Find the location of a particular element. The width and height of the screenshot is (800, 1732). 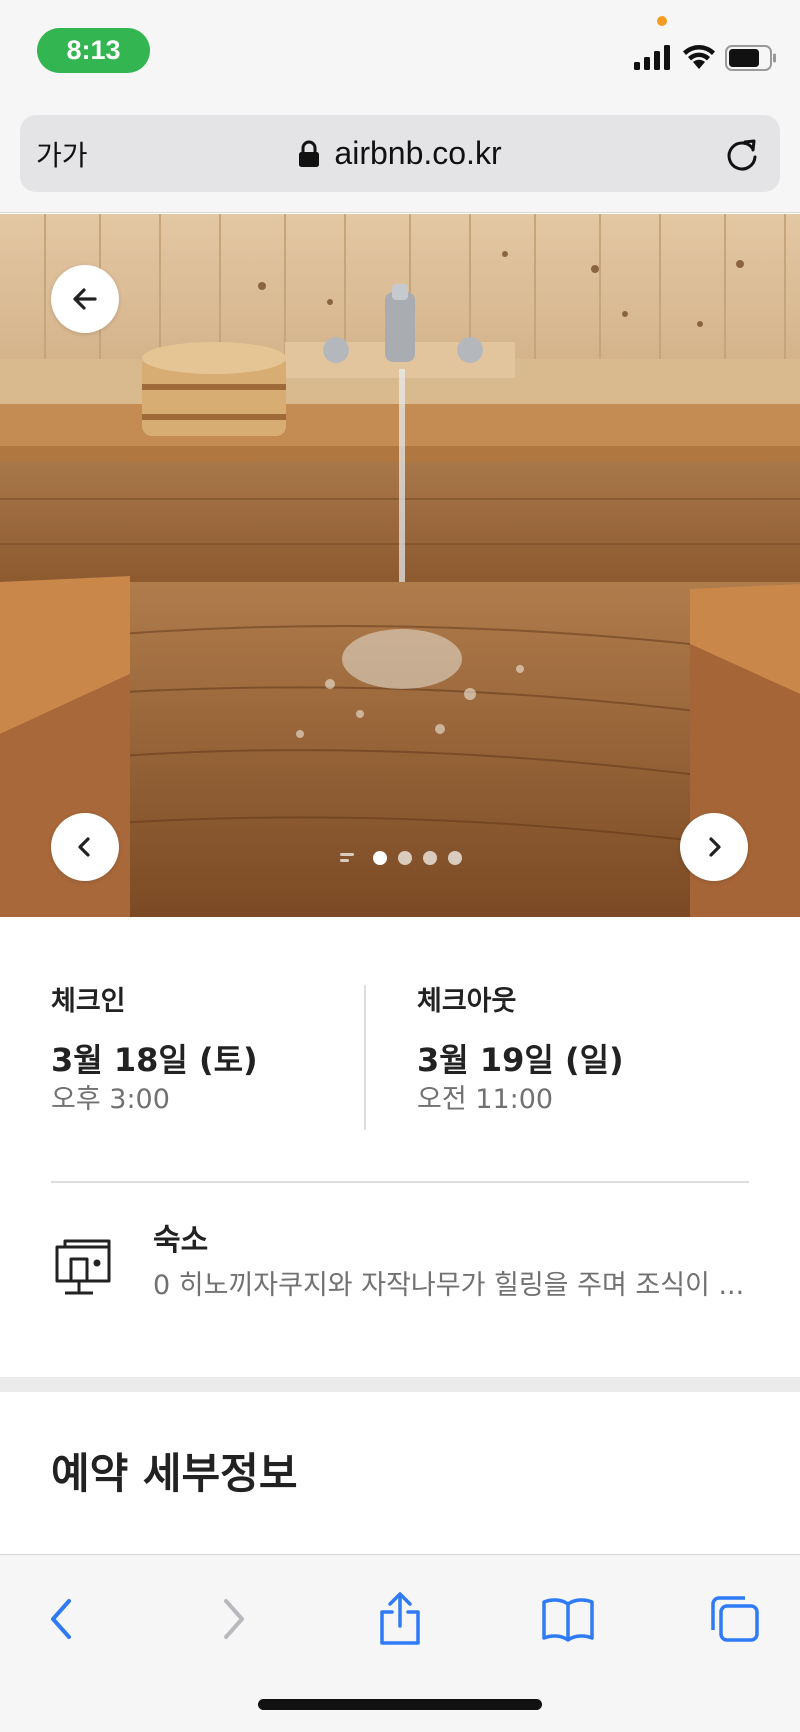

browser-forward-button is located at coordinates (233, 1619).